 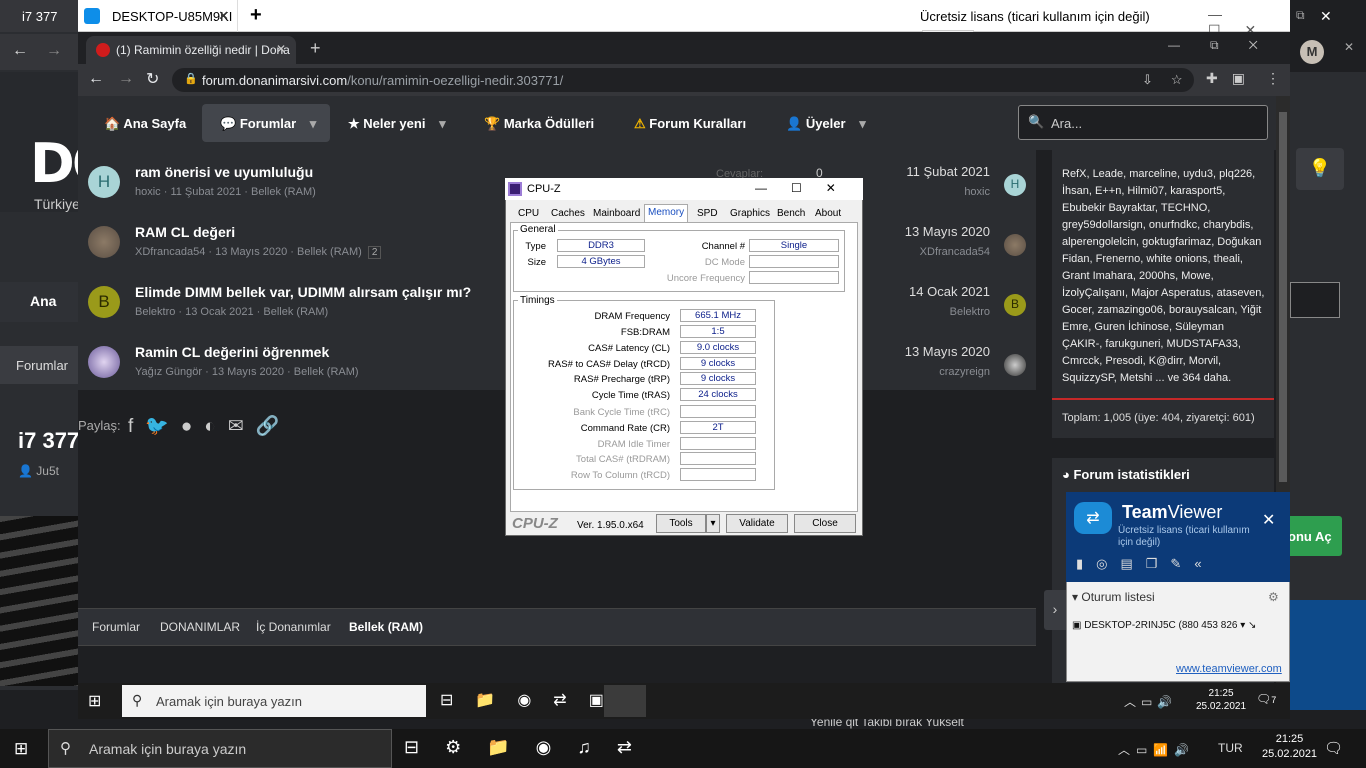 What do you see at coordinates (955, 252) in the screenshot?
I see `thread-last-user: XDfrancada54` at bounding box center [955, 252].